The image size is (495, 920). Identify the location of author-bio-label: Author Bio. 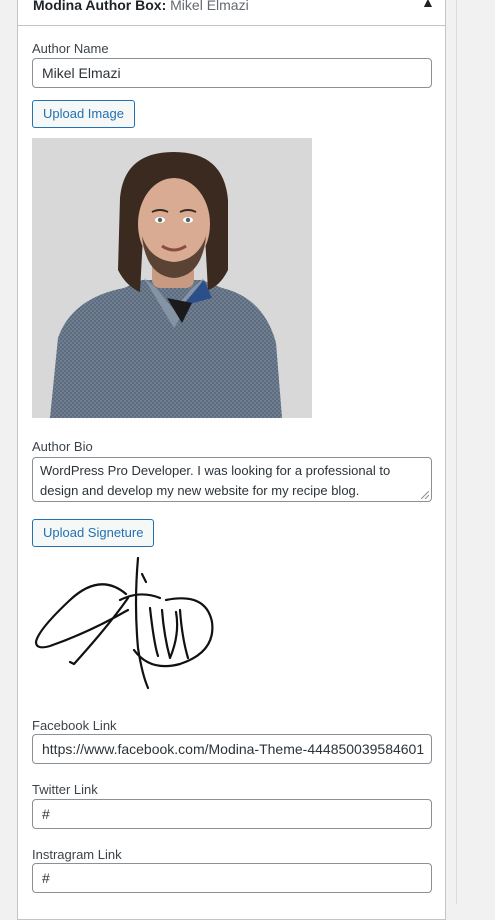
(62, 446).